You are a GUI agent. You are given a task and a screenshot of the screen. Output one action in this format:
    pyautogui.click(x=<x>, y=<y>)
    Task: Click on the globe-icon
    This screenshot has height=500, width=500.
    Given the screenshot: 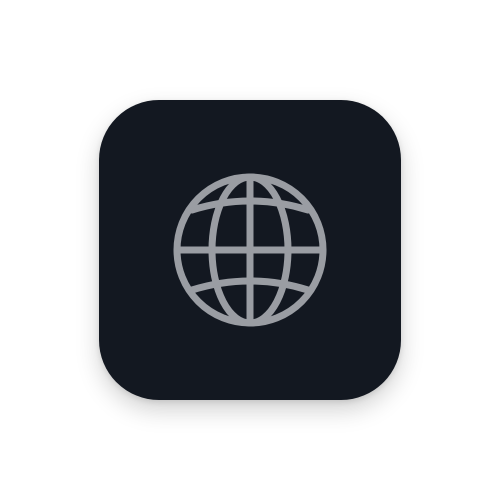 What is the action you would take?
    pyautogui.click(x=250, y=250)
    